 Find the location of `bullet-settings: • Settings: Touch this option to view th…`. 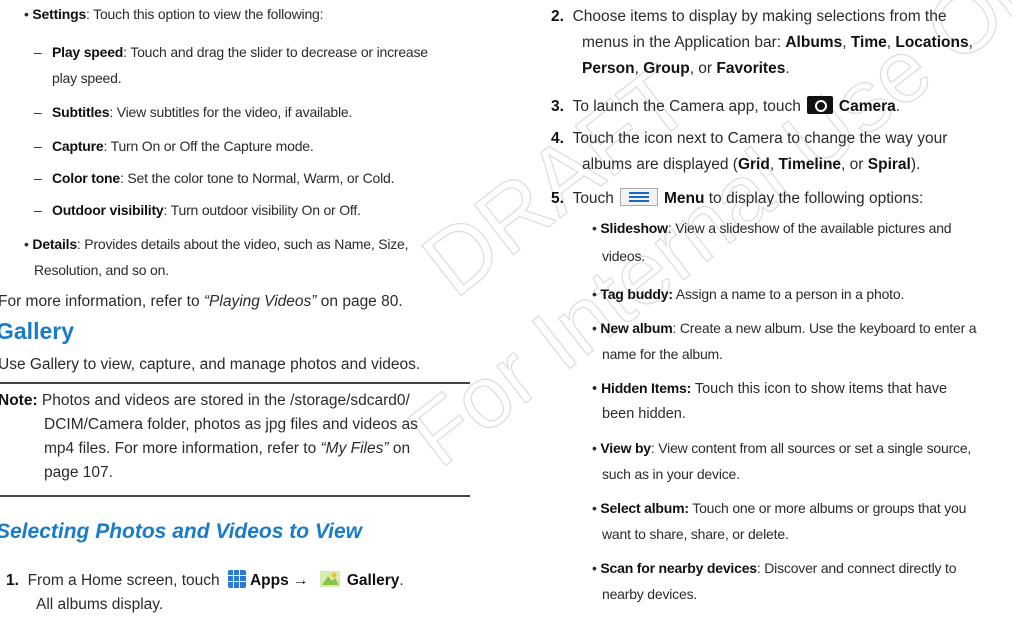

bullet-settings: • Settings: Touch this option to view th… is located at coordinates (174, 14).